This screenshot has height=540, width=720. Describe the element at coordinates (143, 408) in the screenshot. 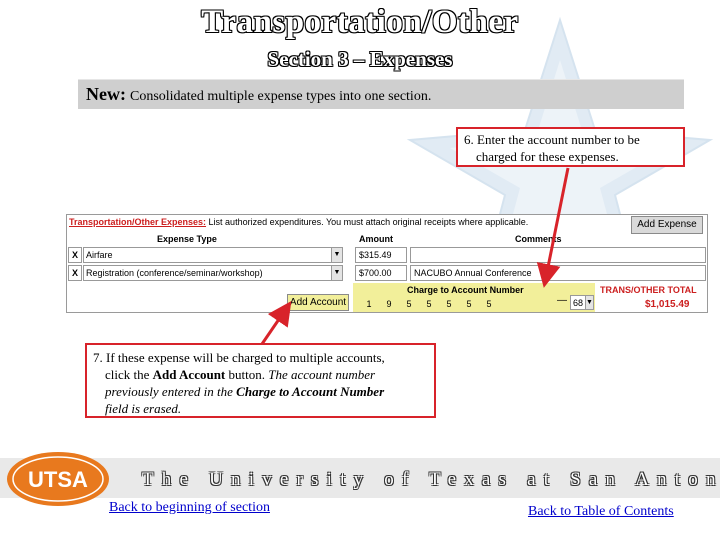

I see `callout-italic-text: field is erased.` at that location.